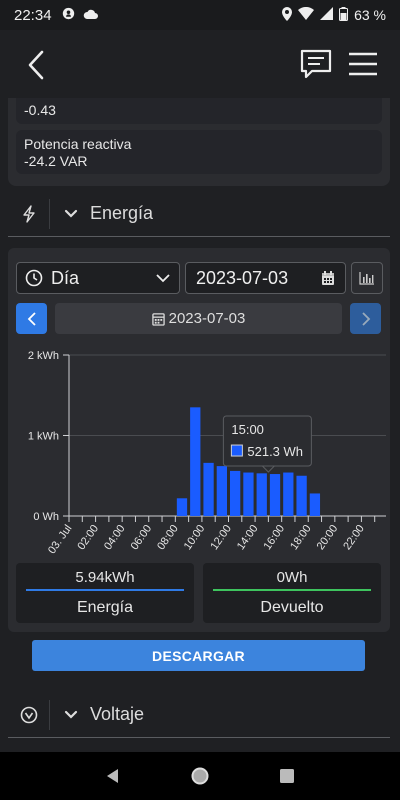 The height and width of the screenshot is (800, 400). What do you see at coordinates (327, 15) in the screenshot?
I see `signal-icon` at bounding box center [327, 15].